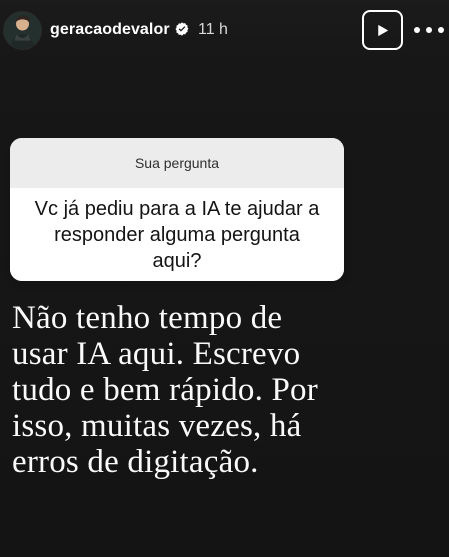  Describe the element at coordinates (182, 29) in the screenshot. I see `verified-badge-icon` at that location.